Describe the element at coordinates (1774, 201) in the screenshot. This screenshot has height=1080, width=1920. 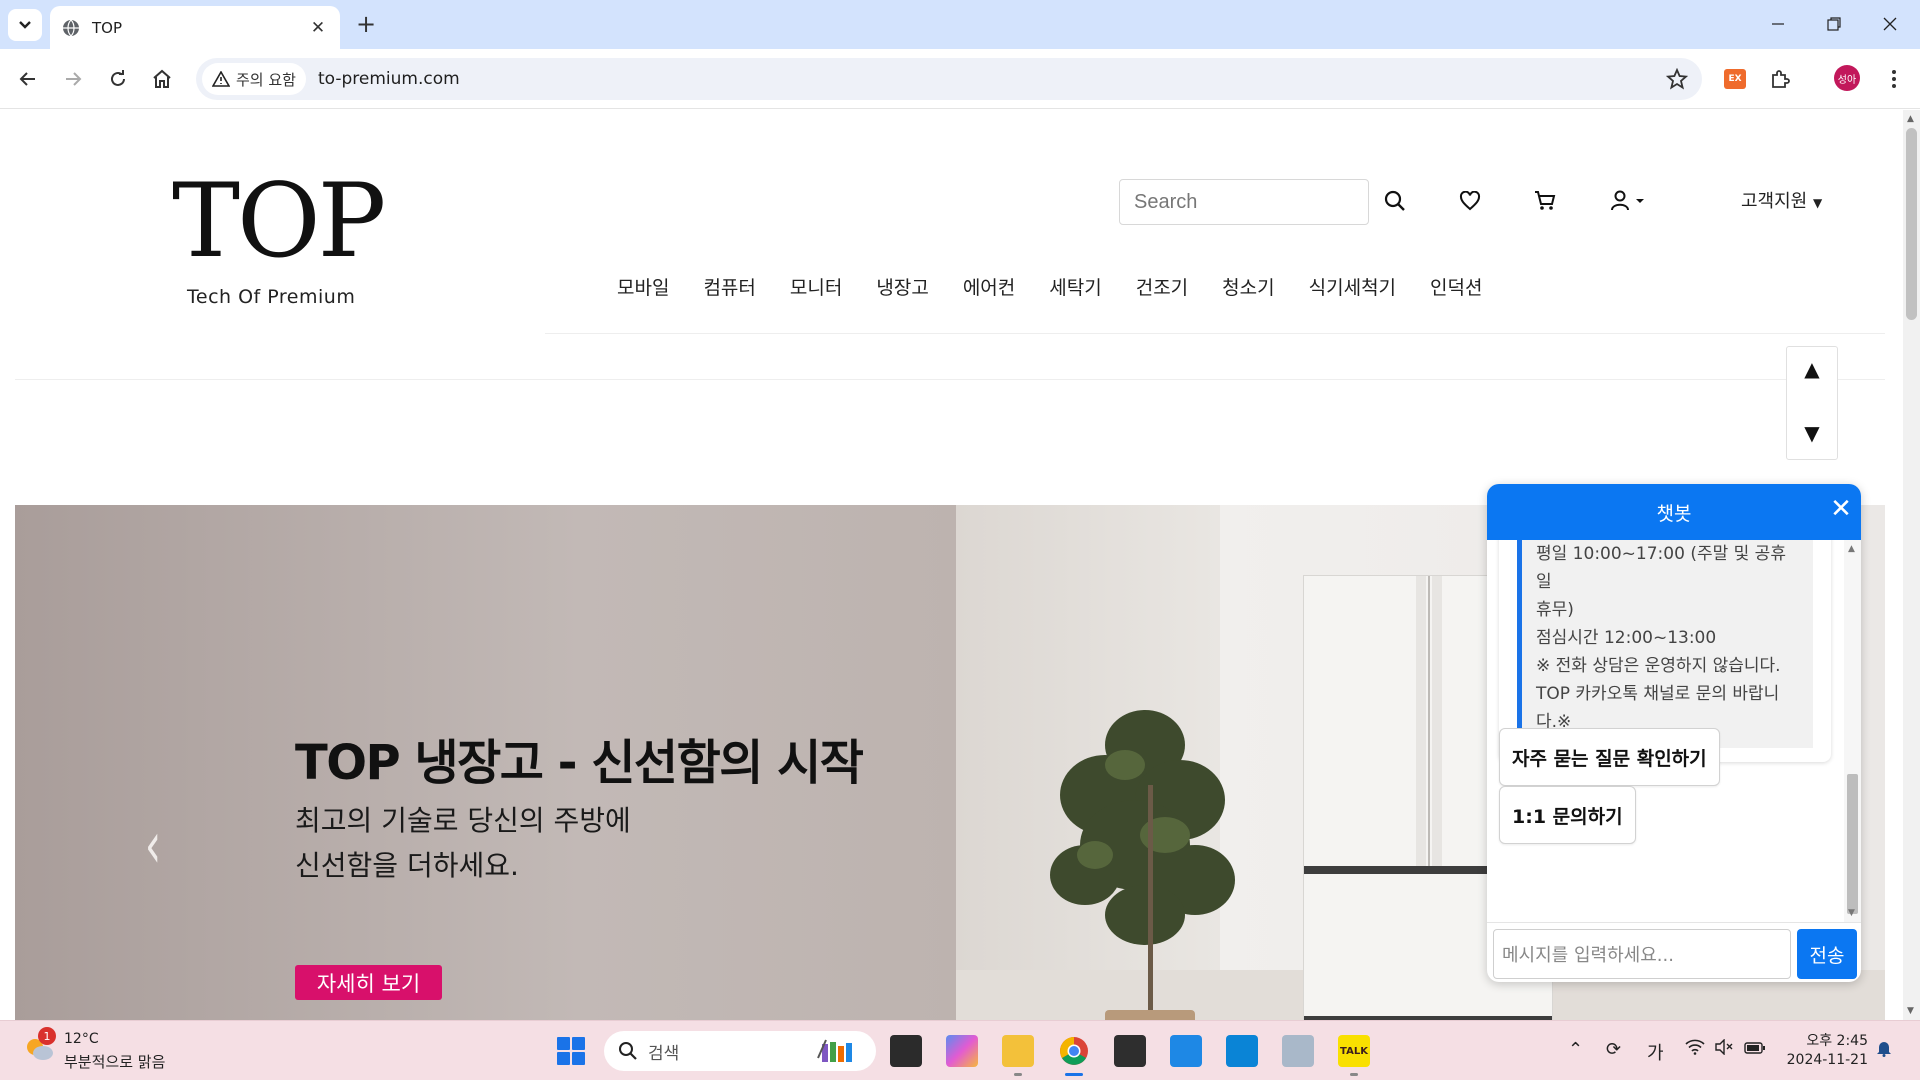
I see `customer-support-label: 고객지원` at that location.